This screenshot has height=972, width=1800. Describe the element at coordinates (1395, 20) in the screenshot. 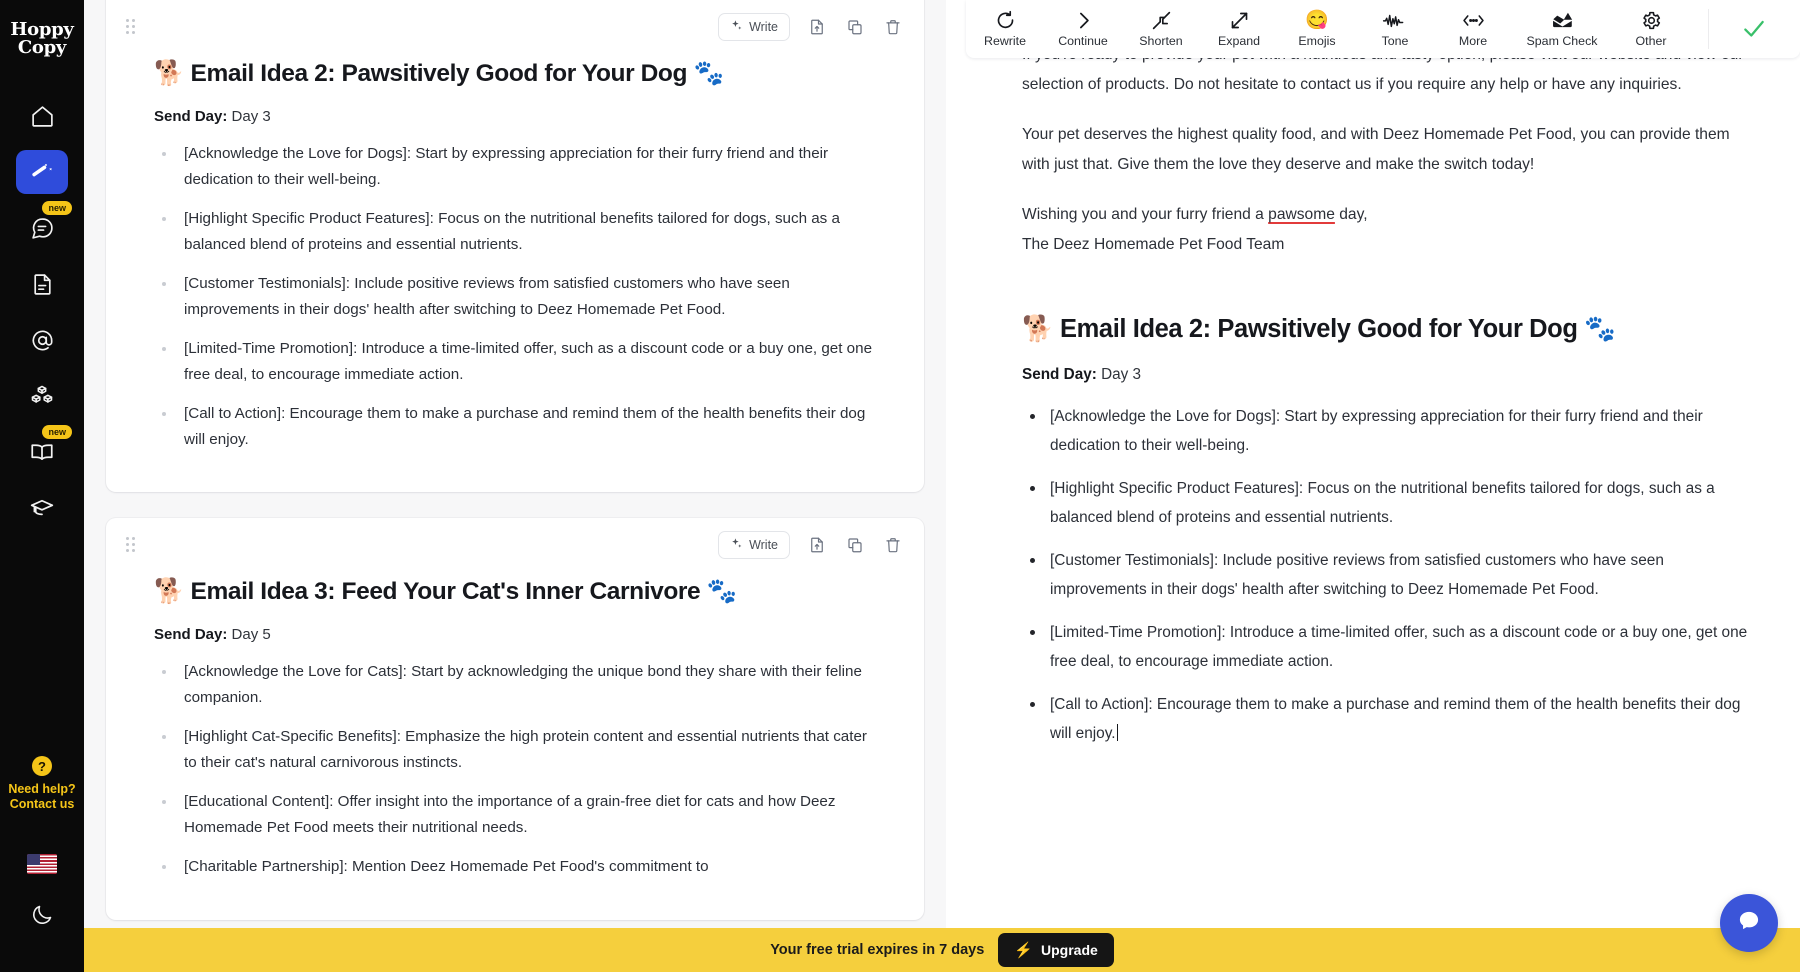

I see `waveform-icon` at that location.